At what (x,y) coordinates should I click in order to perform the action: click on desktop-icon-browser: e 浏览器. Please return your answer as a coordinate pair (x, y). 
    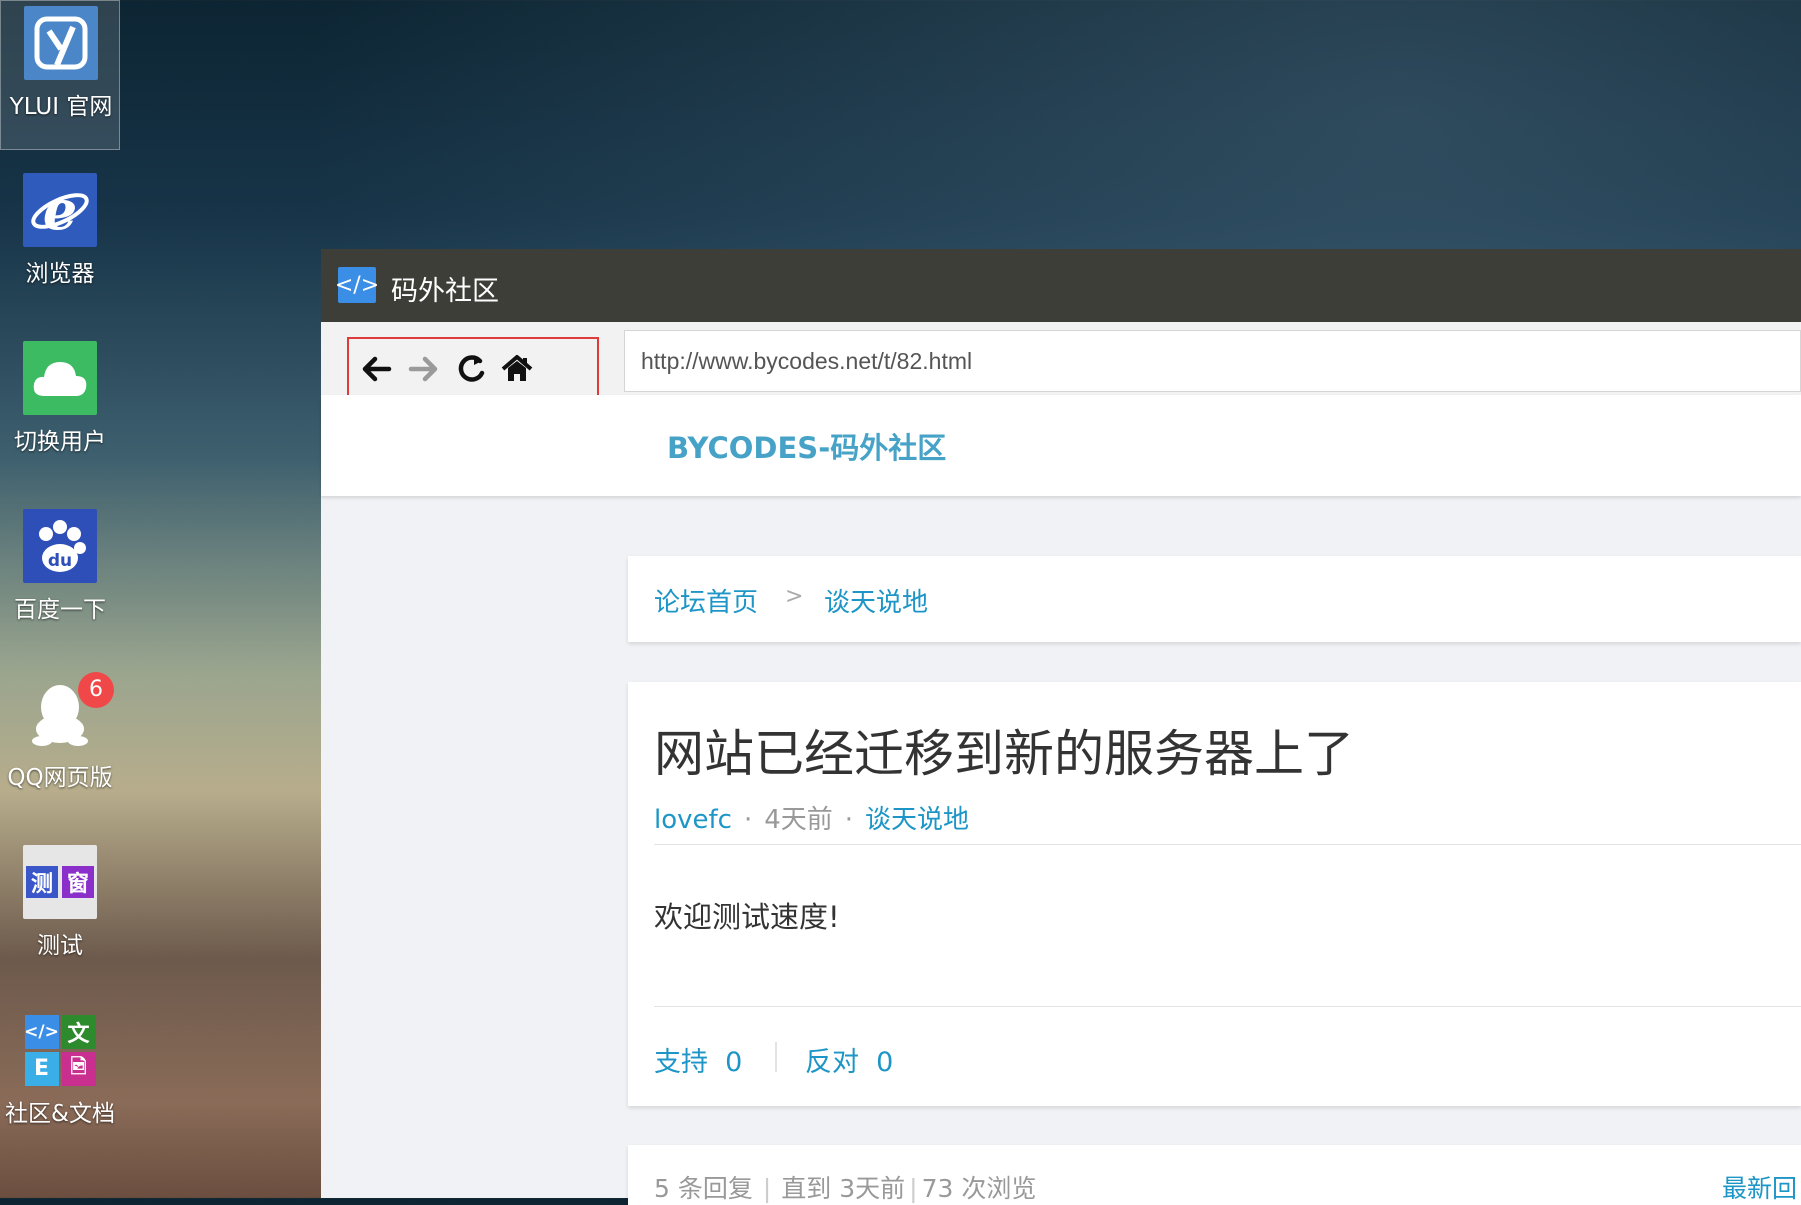
    Looking at the image, I should click on (60, 243).